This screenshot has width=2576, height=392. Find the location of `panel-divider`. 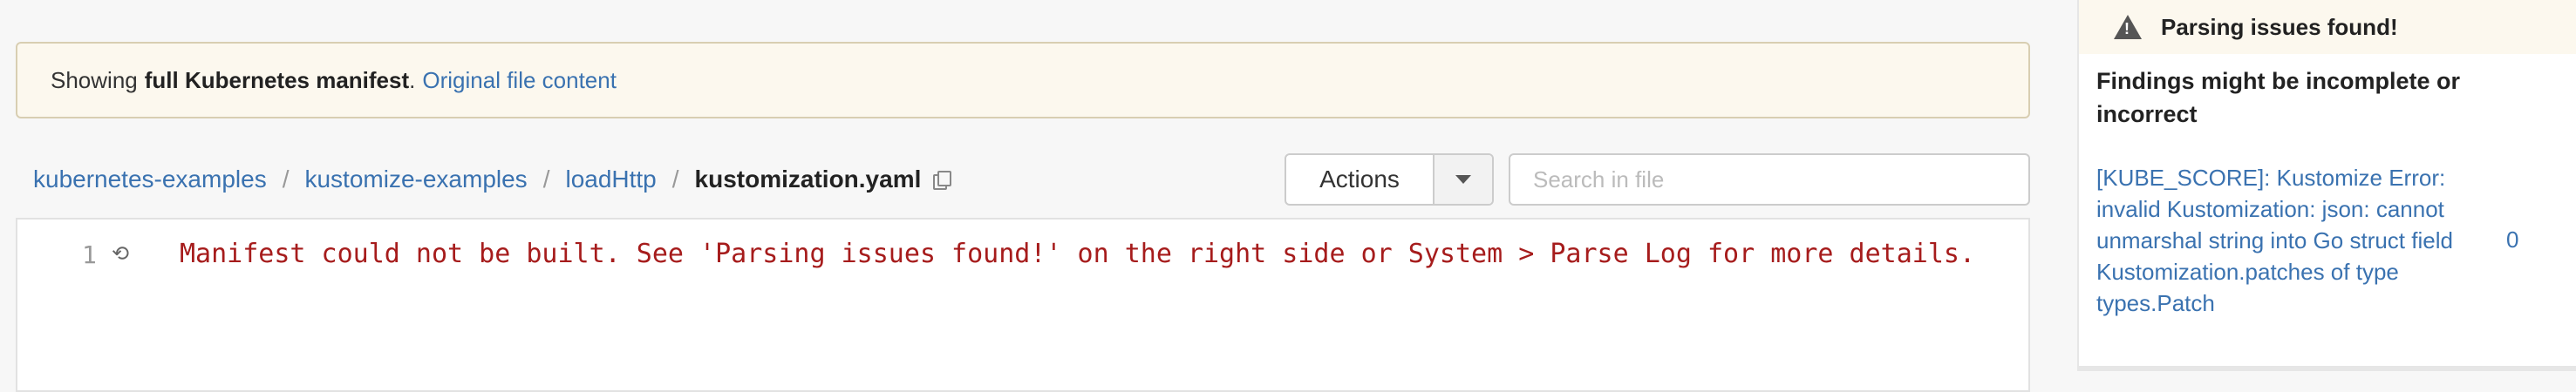

panel-divider is located at coordinates (2328, 368).